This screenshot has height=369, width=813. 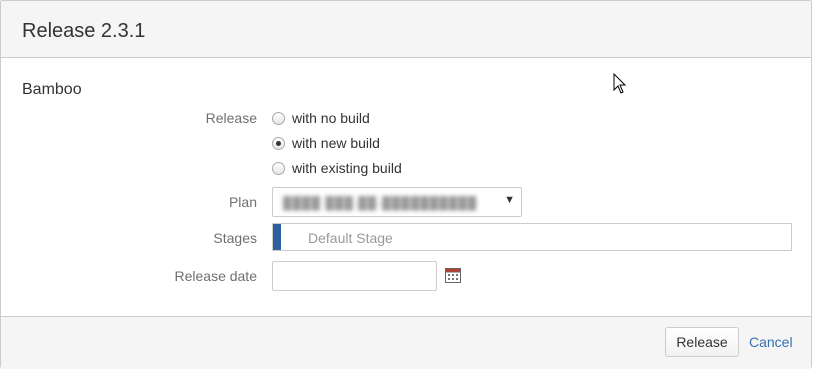 I want to click on radio-option-no-build: with no build, so click(x=321, y=118).